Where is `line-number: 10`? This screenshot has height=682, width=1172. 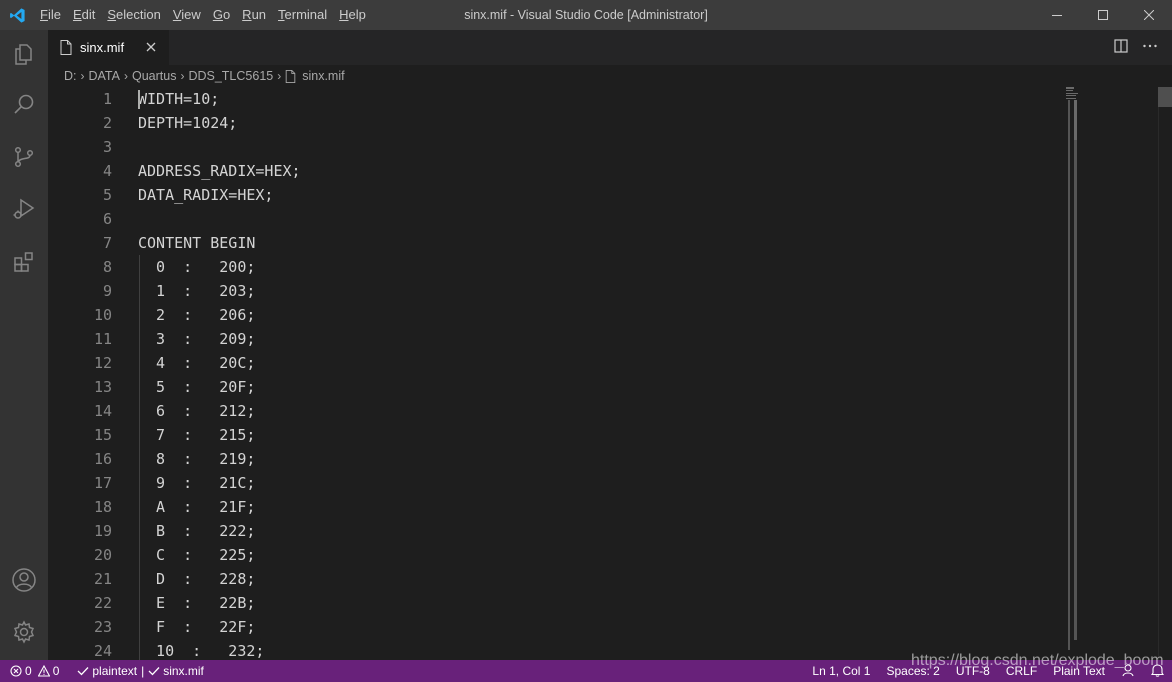 line-number: 10 is located at coordinates (102, 315).